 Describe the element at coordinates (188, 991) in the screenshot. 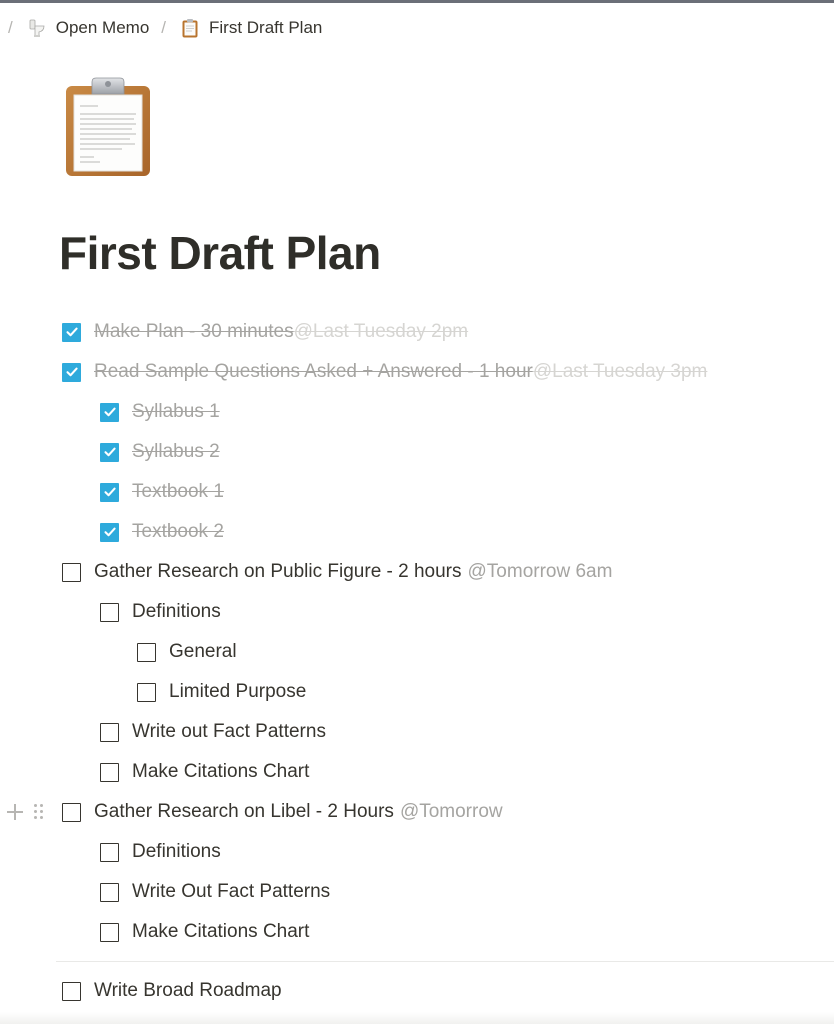

I see `todo-text: Write Broad Roadmap` at that location.